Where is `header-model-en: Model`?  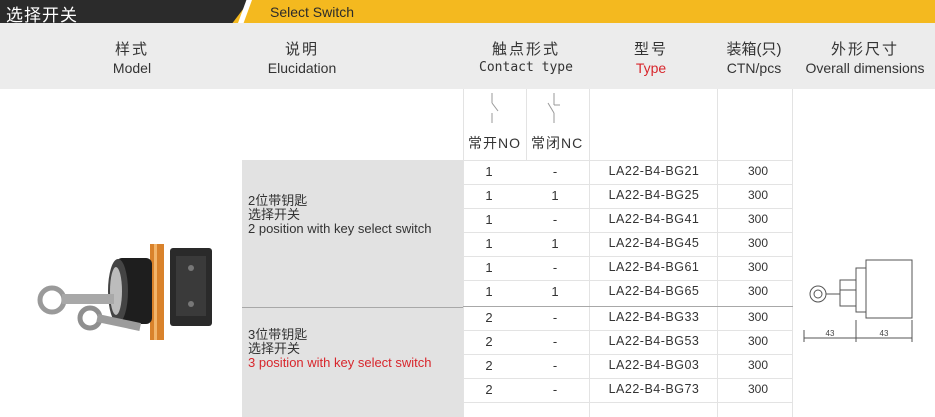 header-model-en: Model is located at coordinates (132, 68).